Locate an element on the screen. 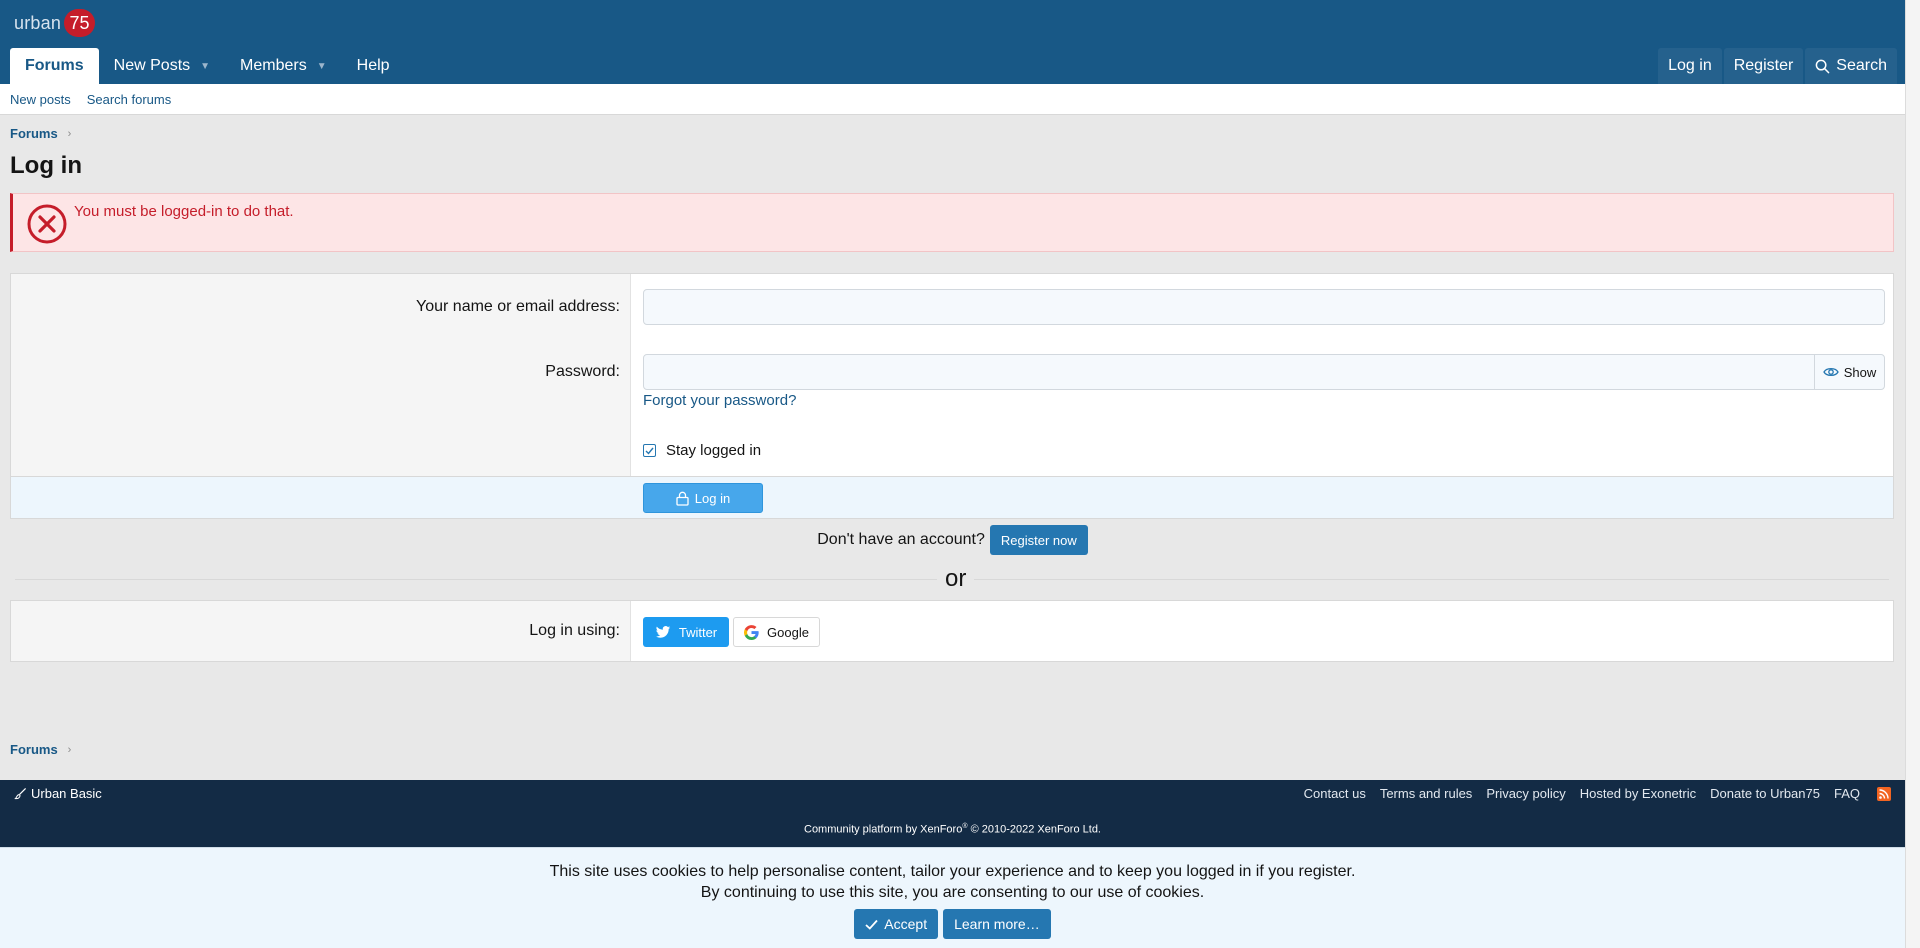  site-logo: urban 75 is located at coordinates (55, 23).